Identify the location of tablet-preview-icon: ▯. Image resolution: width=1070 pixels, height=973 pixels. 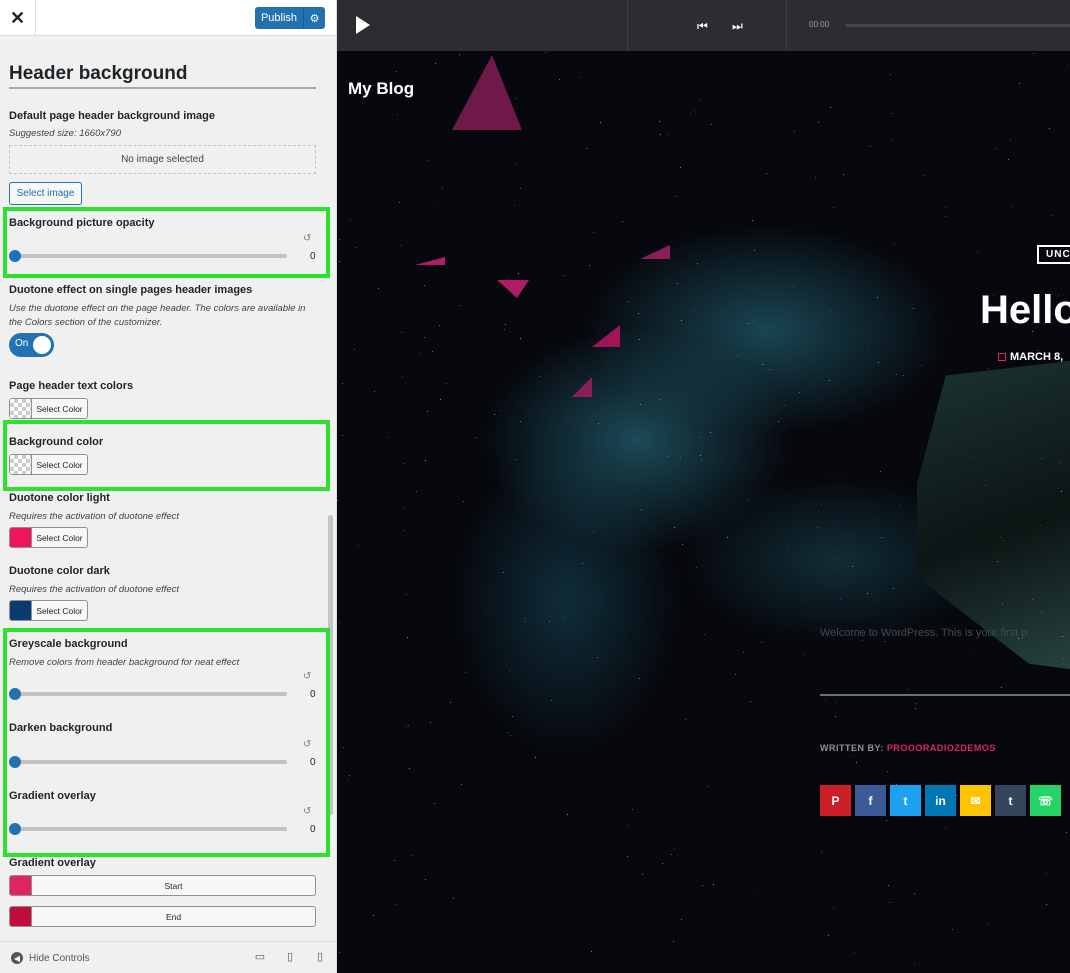
(290, 957).